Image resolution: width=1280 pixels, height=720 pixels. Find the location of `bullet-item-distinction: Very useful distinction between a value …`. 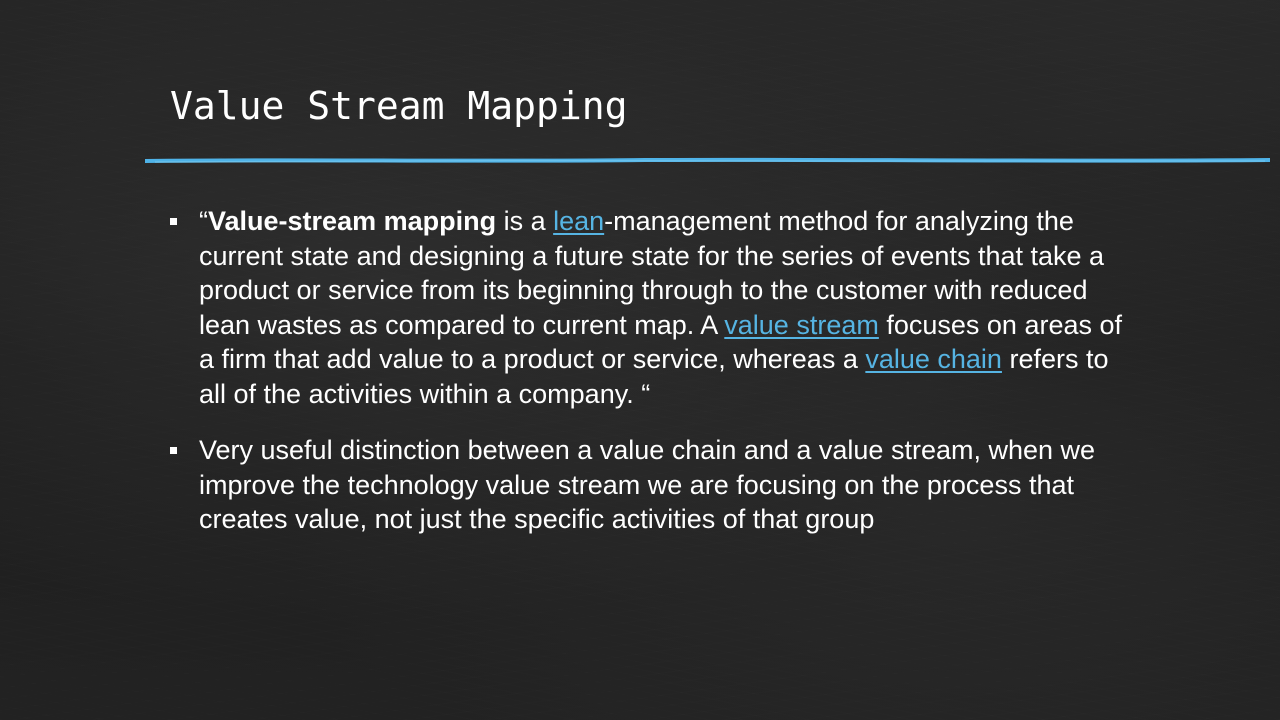

bullet-item-distinction: Very useful distinction between a value … is located at coordinates (648, 485).